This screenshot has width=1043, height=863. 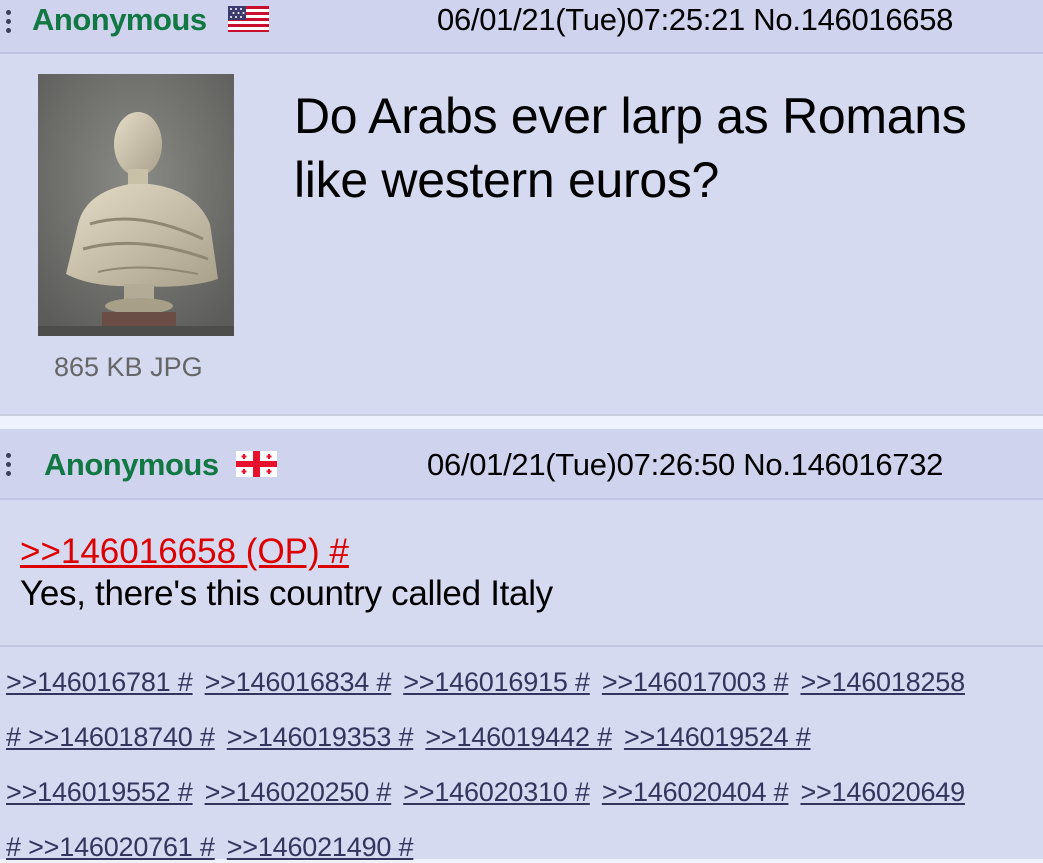 I want to click on post-datetime: 06/01/21(Tue)07:25:21, so click(x=591, y=19).